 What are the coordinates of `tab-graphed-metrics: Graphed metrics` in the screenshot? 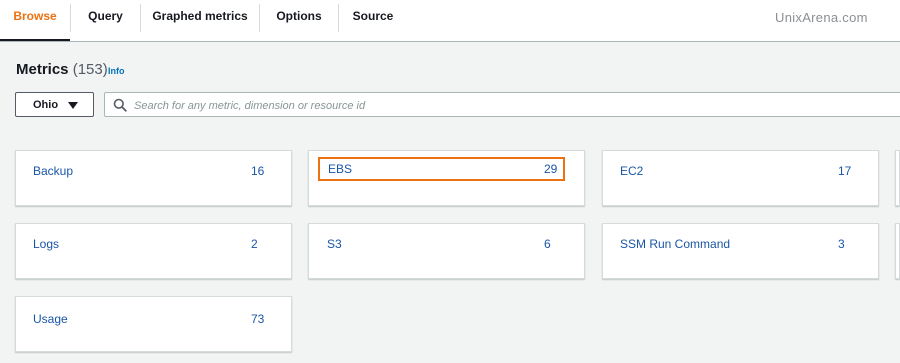 It's located at (200, 20).